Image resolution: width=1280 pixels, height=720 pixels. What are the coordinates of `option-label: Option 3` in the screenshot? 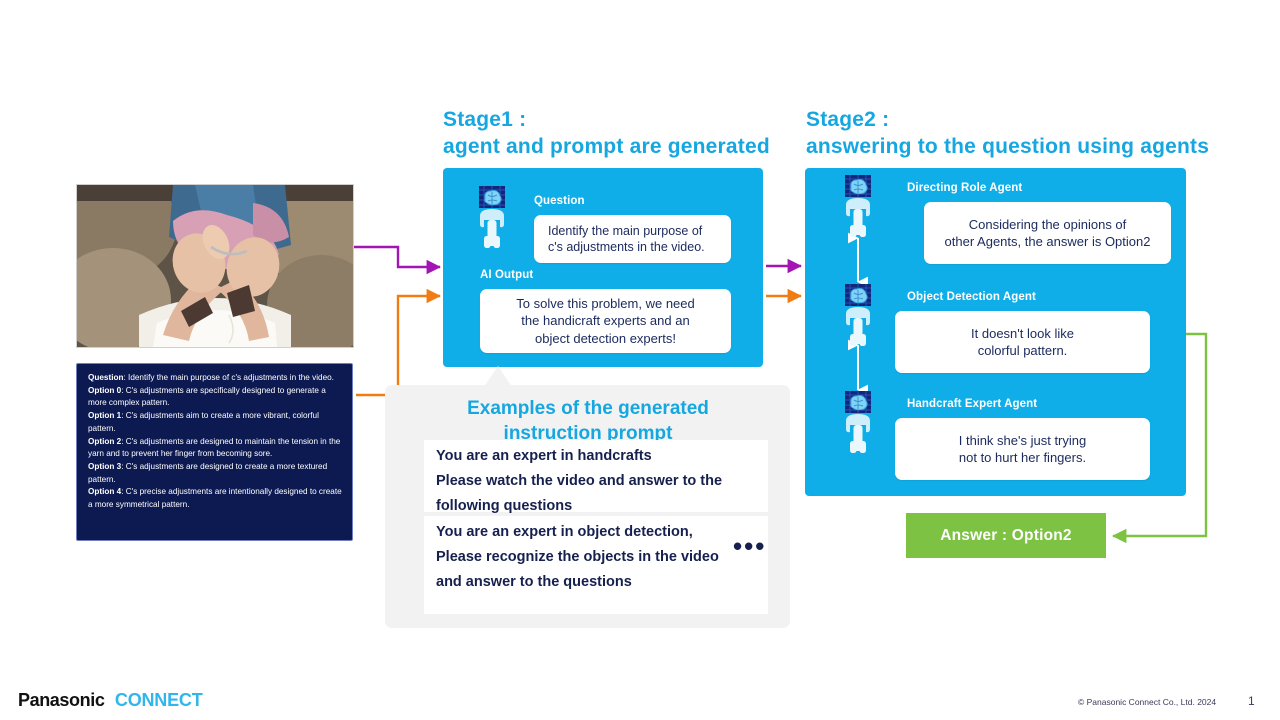 It's located at (105, 466).